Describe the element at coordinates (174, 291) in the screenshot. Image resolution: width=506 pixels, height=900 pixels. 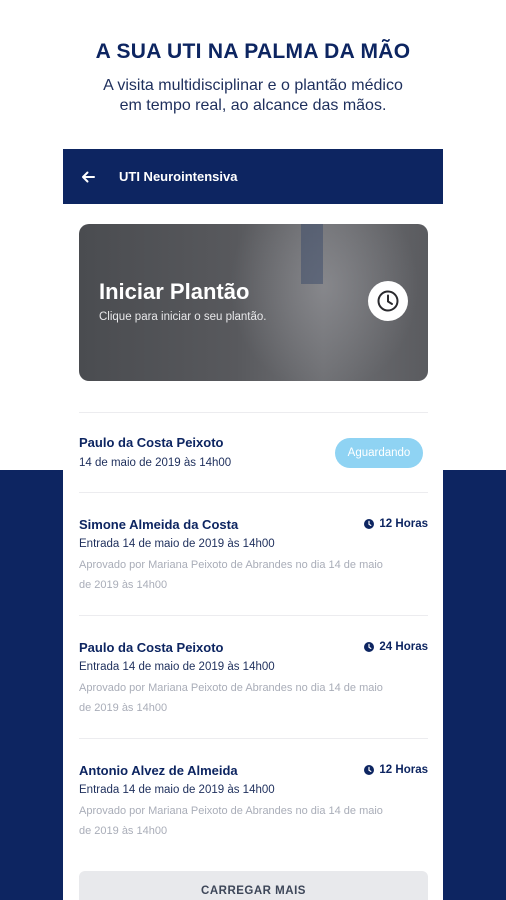
I see `start-shift-title: Iniciar Plantão` at that location.